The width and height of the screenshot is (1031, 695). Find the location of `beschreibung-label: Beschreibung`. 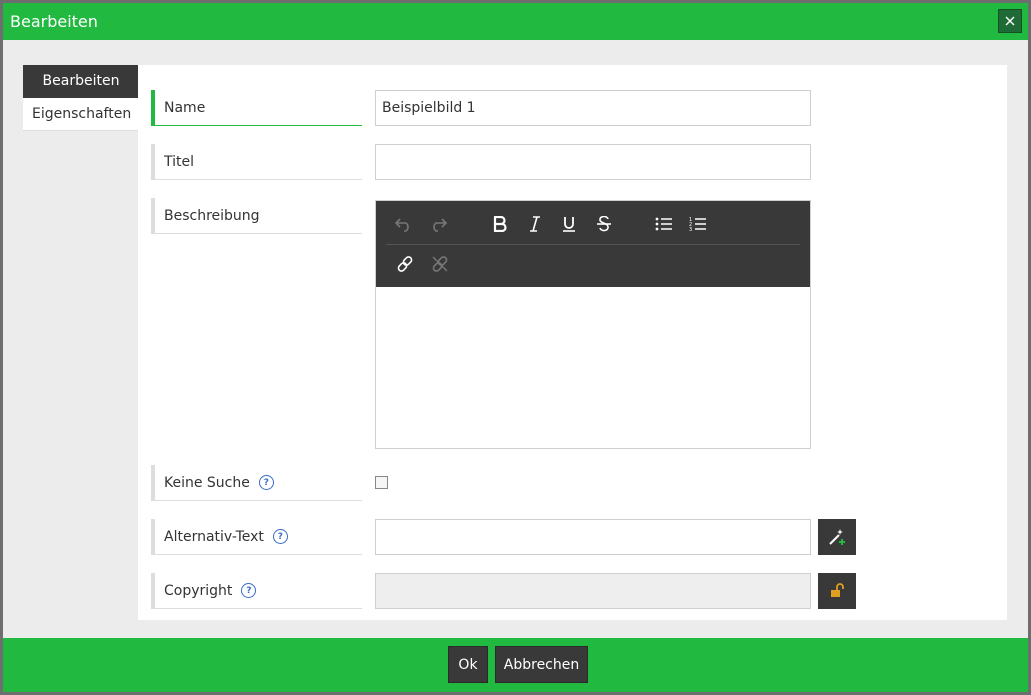

beschreibung-label: Beschreibung is located at coordinates (256, 216).